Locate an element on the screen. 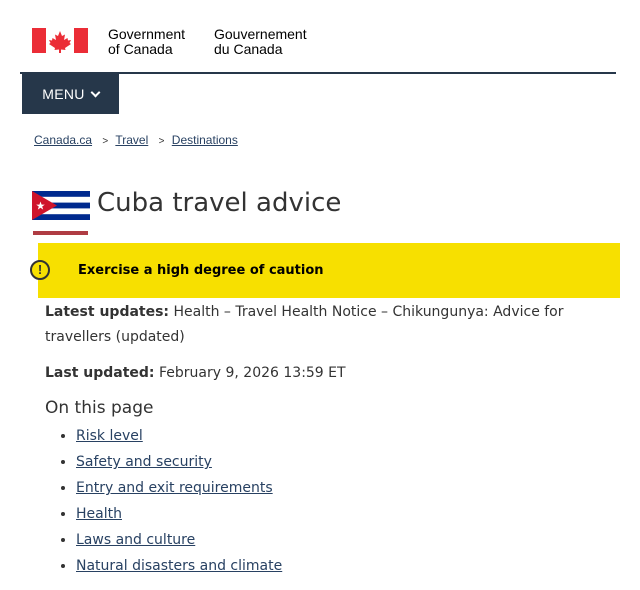 The height and width of the screenshot is (590, 640). latest-updates-label: Latest updates: is located at coordinates (107, 312).